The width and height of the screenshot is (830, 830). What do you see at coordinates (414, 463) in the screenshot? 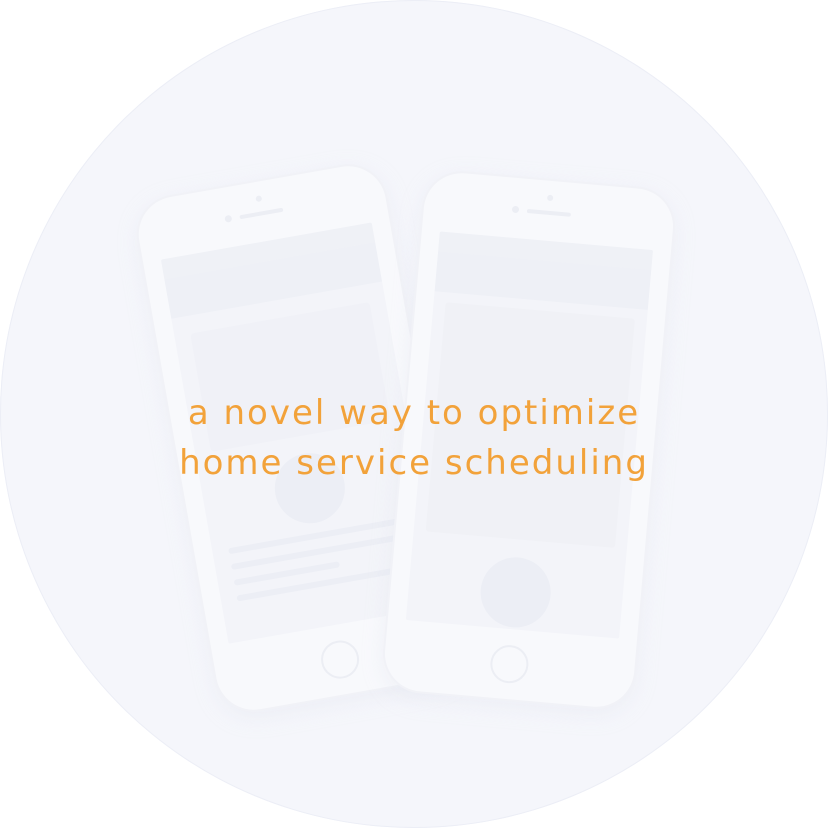
I see `tagline-line-2: home service scheduling` at bounding box center [414, 463].